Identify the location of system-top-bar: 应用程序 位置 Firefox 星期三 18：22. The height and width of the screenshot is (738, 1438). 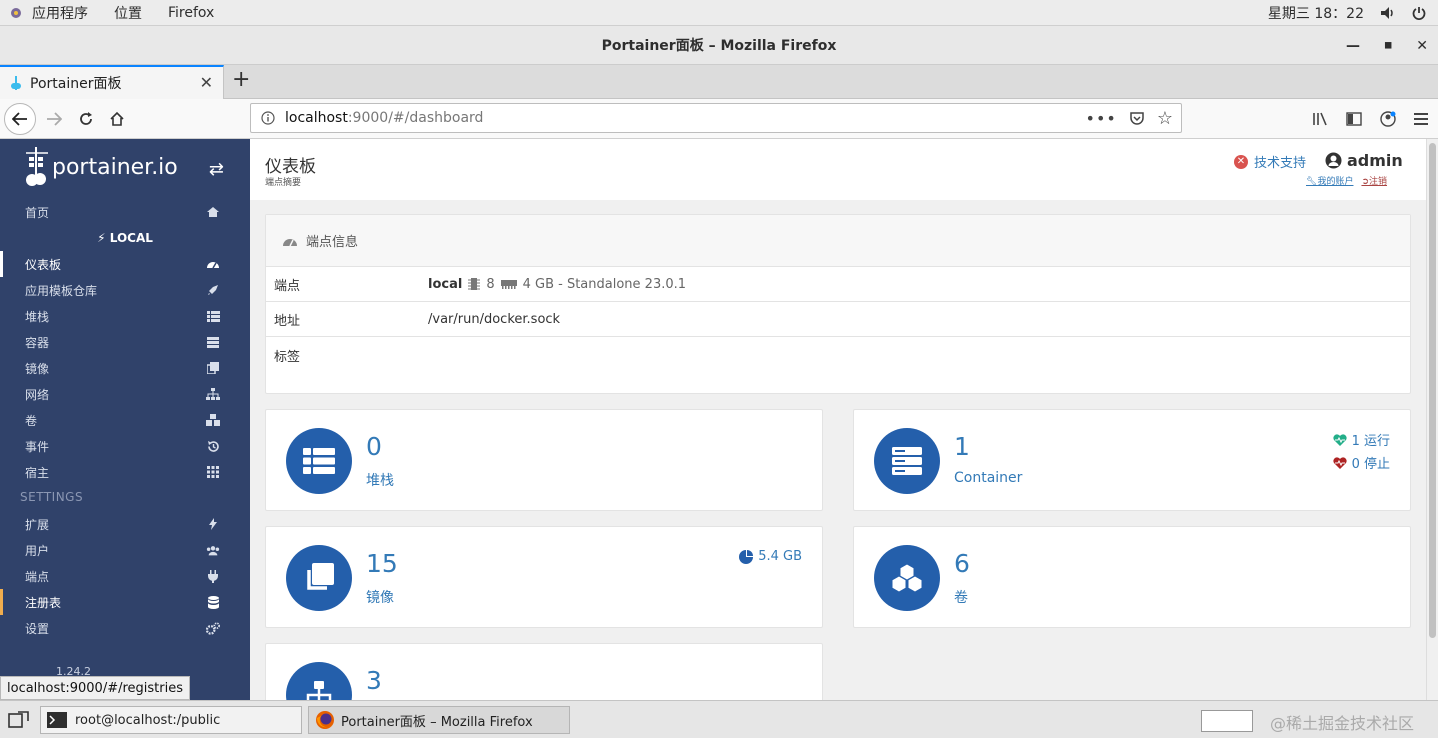
(719, 13).